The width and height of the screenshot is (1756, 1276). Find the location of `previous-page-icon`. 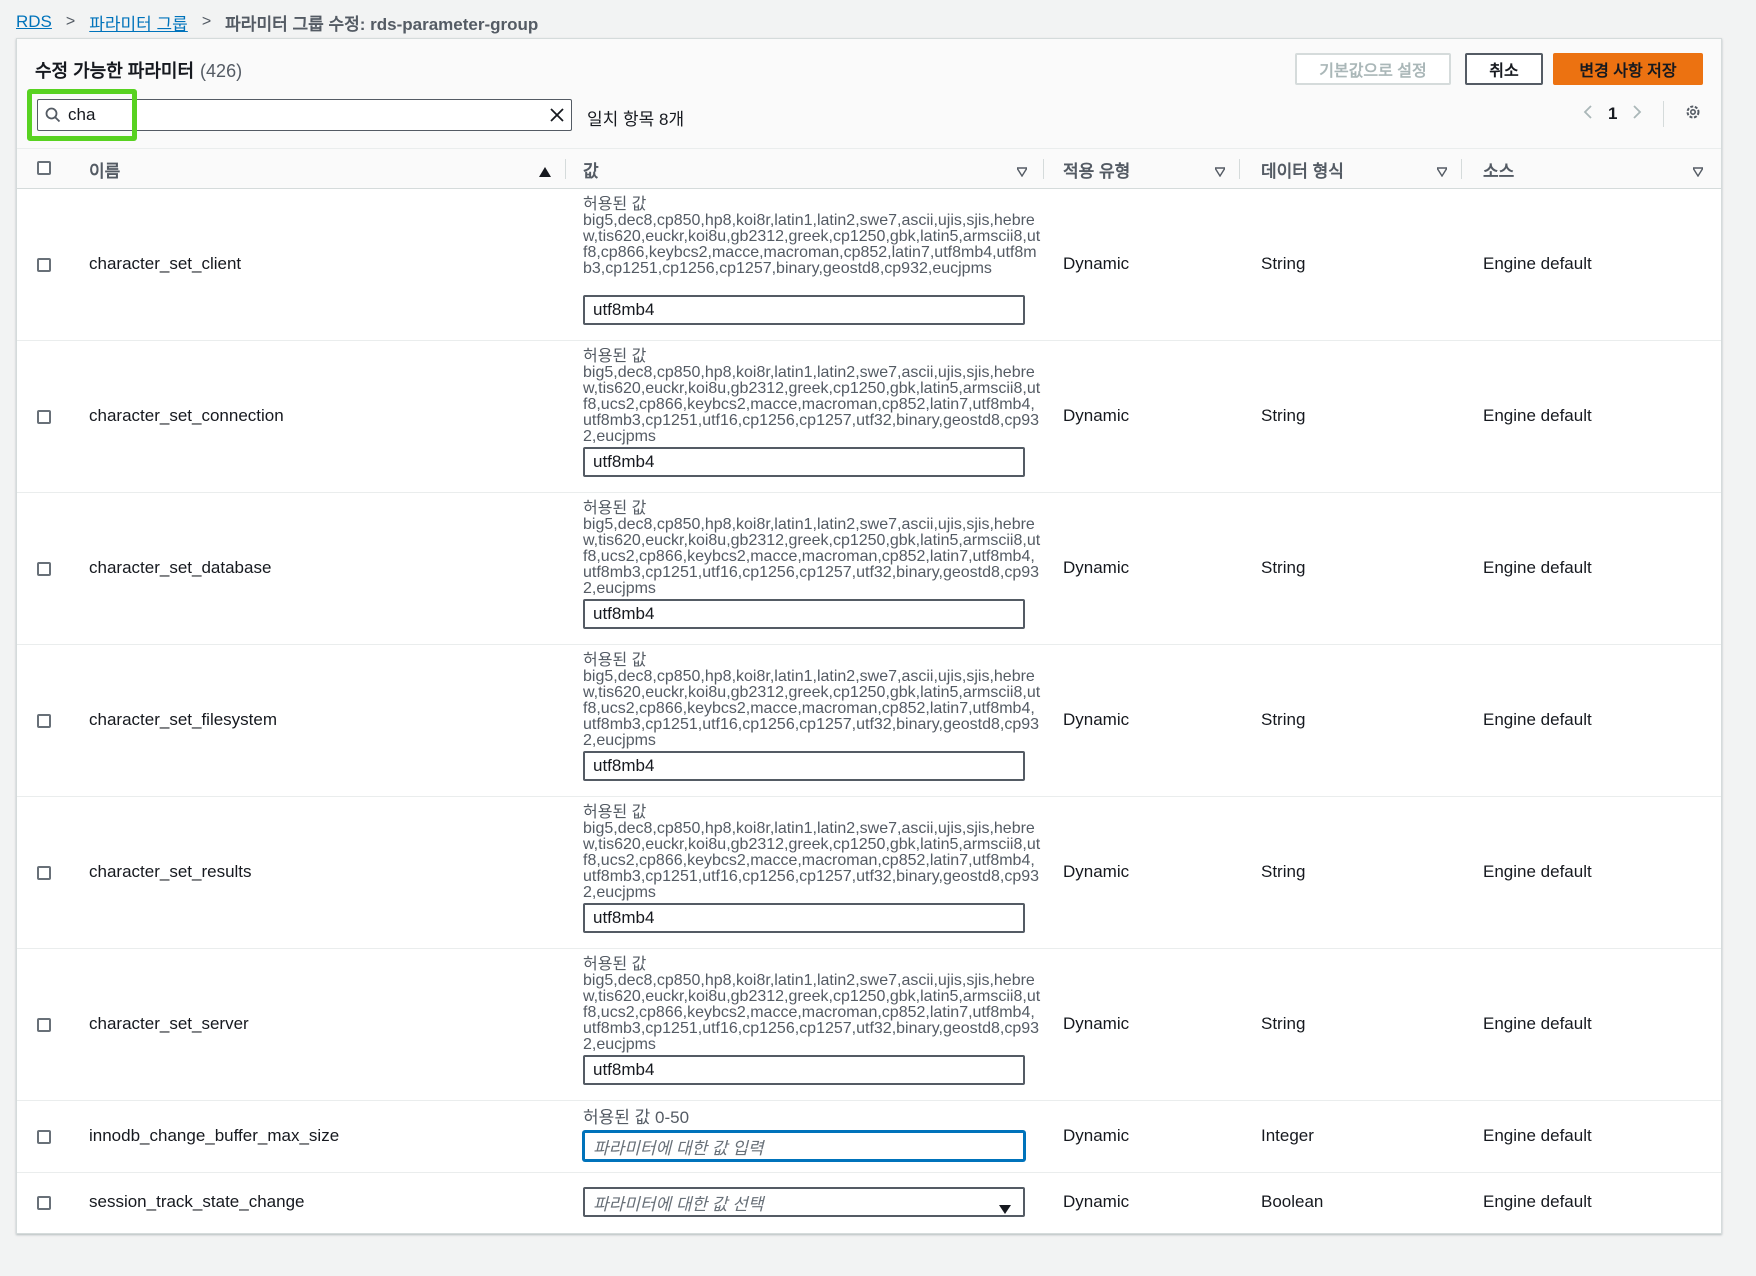

previous-page-icon is located at coordinates (1588, 114).